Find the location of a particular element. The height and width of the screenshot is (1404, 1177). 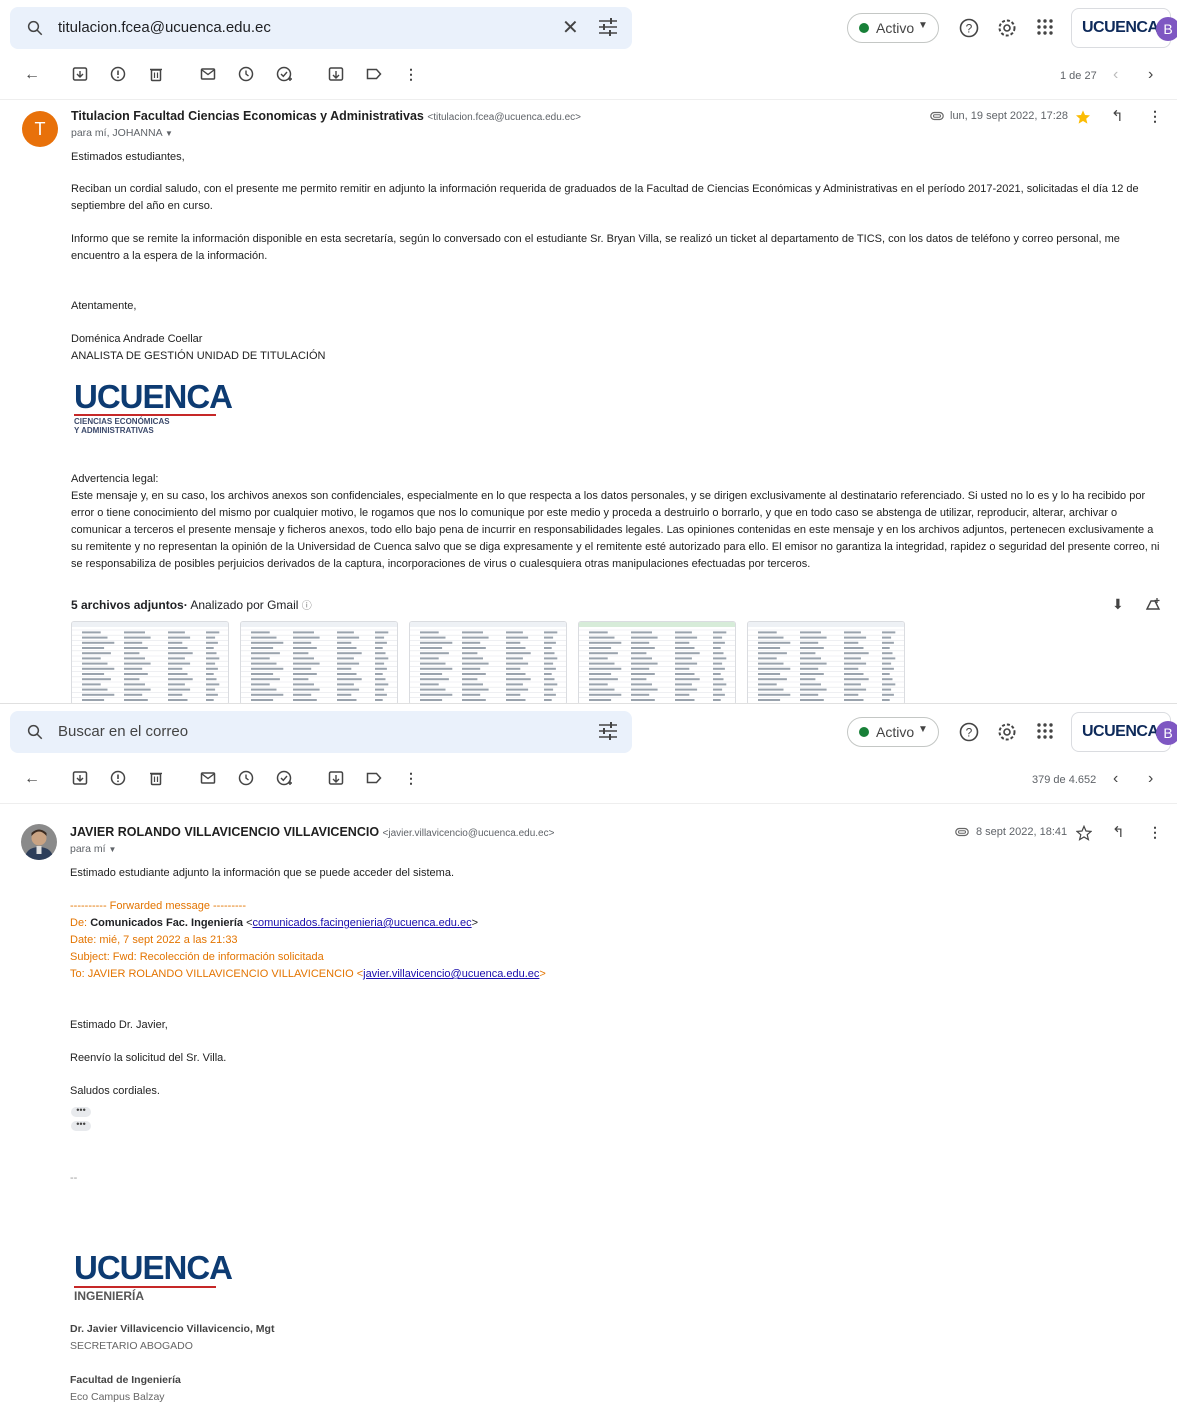

recipients: para mí, JOHANNA ▼ is located at coordinates (122, 133).